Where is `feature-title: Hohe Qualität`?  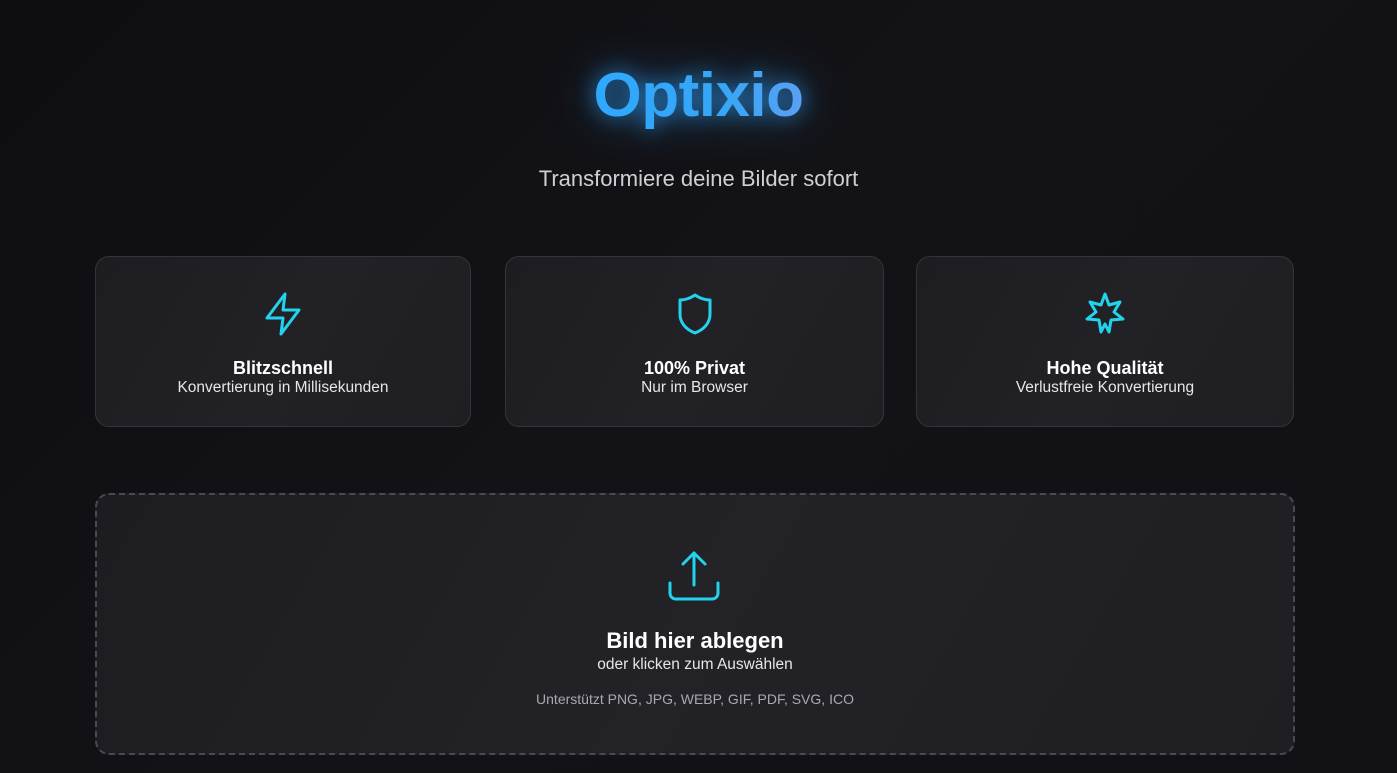 feature-title: Hohe Qualität is located at coordinates (1105, 368).